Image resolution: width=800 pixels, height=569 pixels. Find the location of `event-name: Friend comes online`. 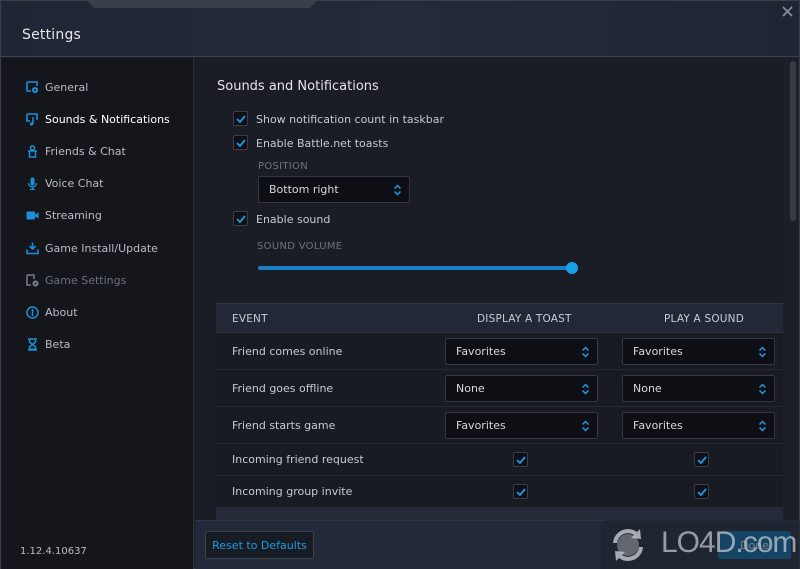

event-name: Friend comes online is located at coordinates (287, 351).